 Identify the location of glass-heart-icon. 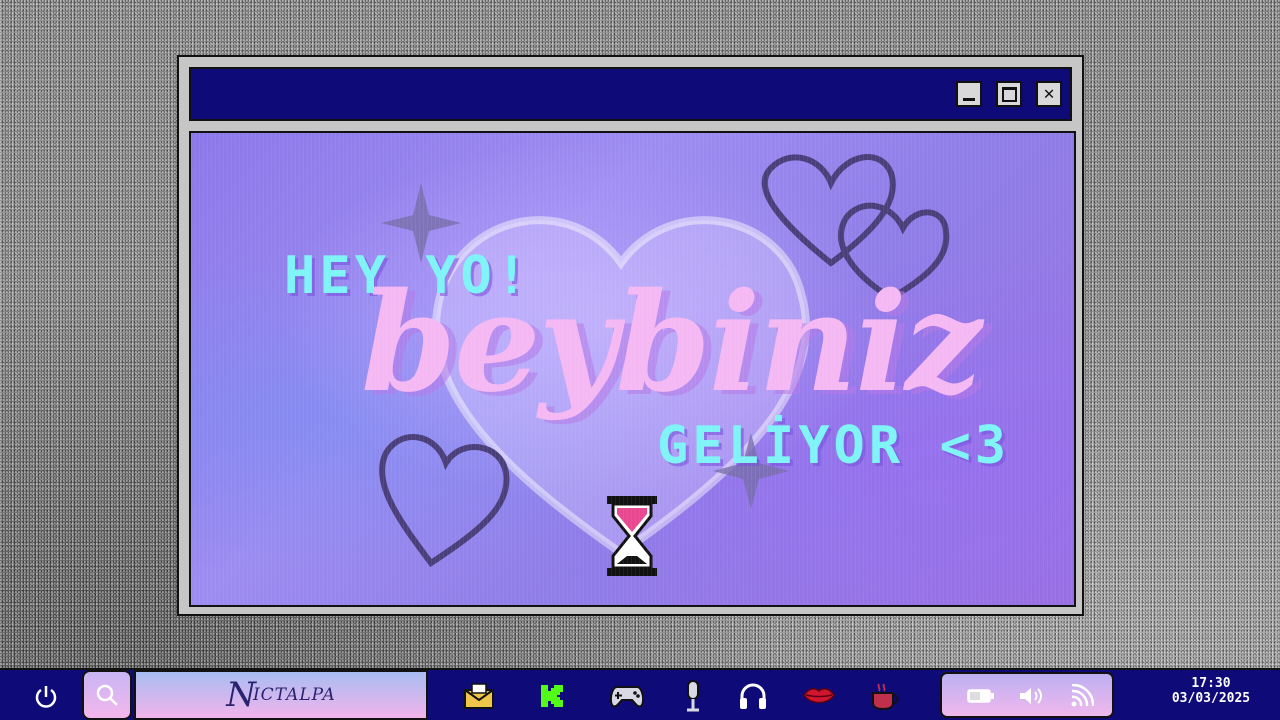
(621, 387).